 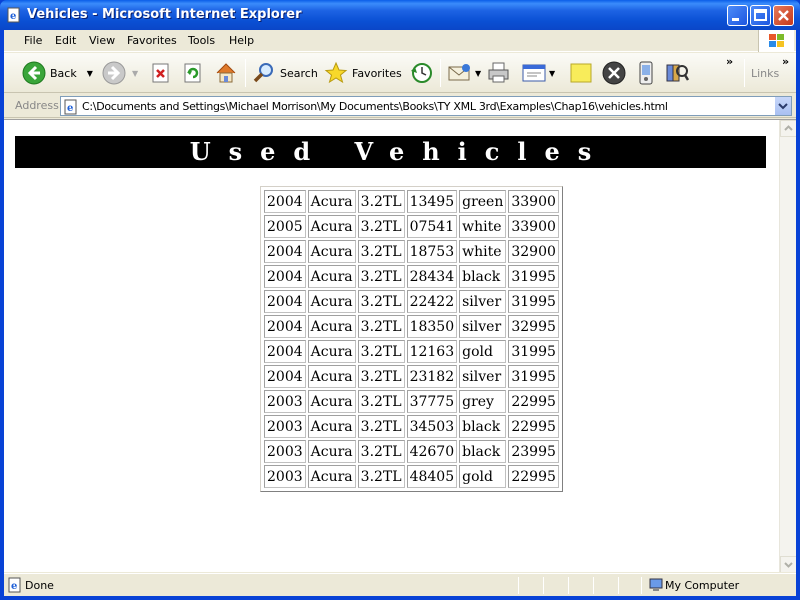 I want to click on table-row: 2004 Acura 3.2TL 12163 gold 31995, so click(x=411, y=351).